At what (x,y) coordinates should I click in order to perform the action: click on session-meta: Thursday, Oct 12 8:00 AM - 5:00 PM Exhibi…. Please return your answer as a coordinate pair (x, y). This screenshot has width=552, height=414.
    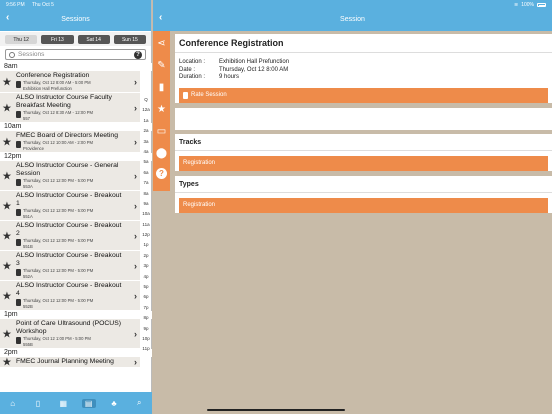
    Looking at the image, I should click on (71, 85).